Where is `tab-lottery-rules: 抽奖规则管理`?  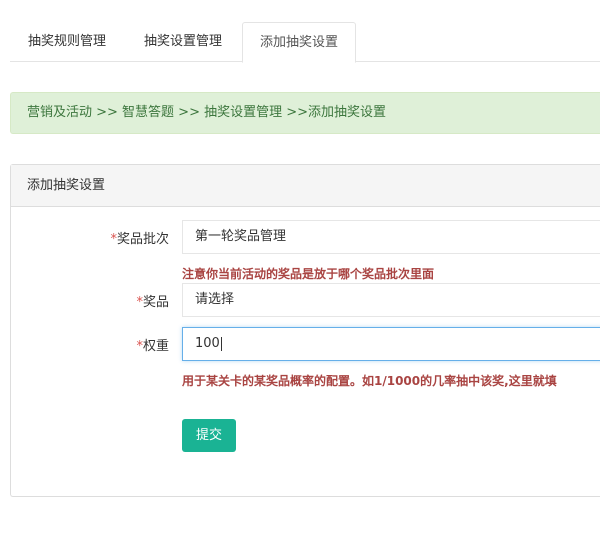
tab-lottery-rules: 抽奖规则管理 is located at coordinates (67, 41).